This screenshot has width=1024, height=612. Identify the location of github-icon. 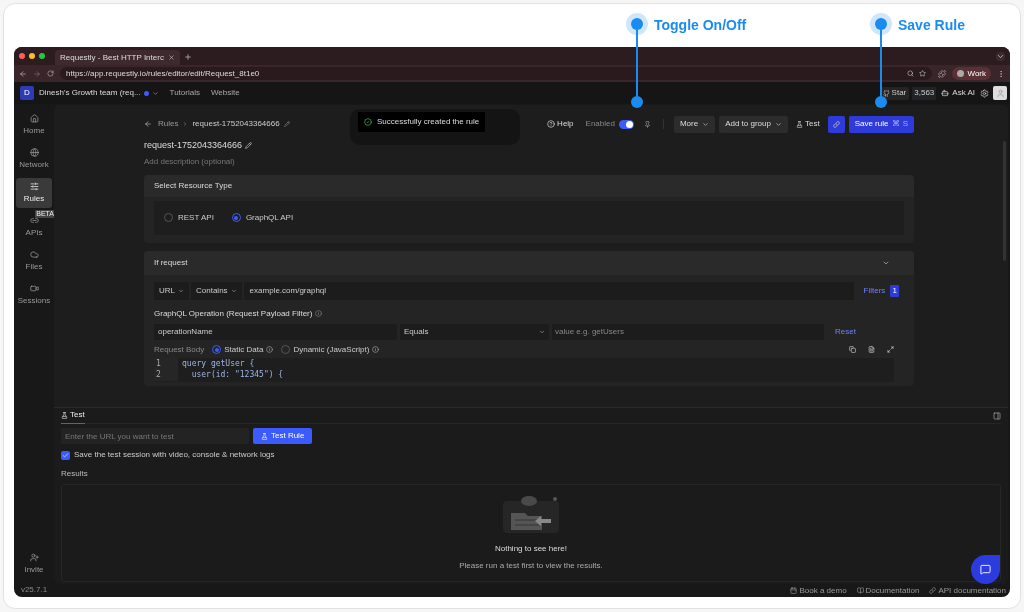
(886, 93).